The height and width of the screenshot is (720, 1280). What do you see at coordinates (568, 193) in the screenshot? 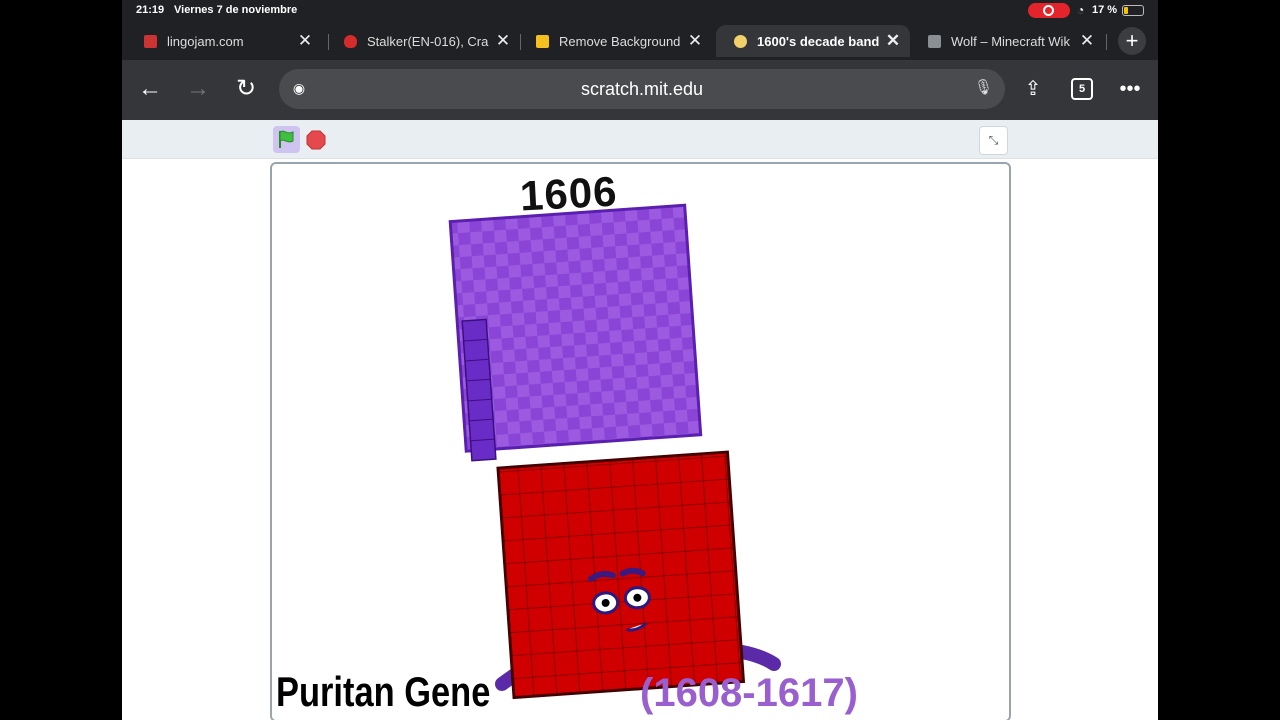
I see `block-number-label: 1606` at bounding box center [568, 193].